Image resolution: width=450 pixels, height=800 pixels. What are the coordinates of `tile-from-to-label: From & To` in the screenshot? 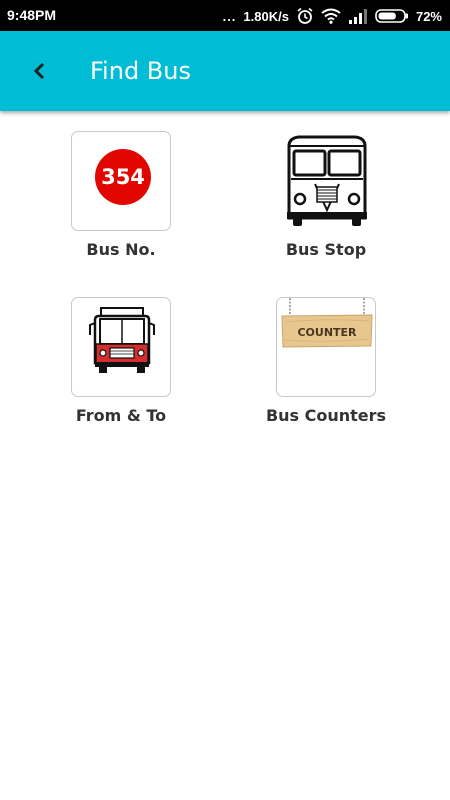 It's located at (121, 415).